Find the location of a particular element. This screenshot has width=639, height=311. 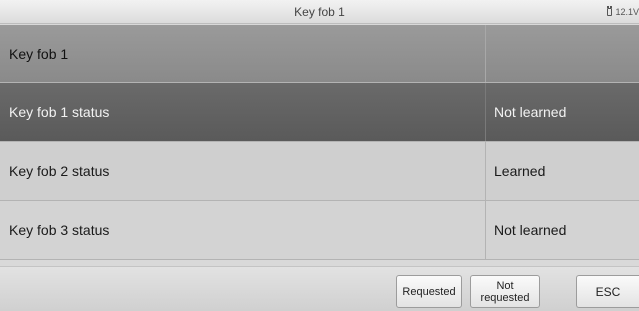

row-label: Key fob 1 status is located at coordinates (243, 112).